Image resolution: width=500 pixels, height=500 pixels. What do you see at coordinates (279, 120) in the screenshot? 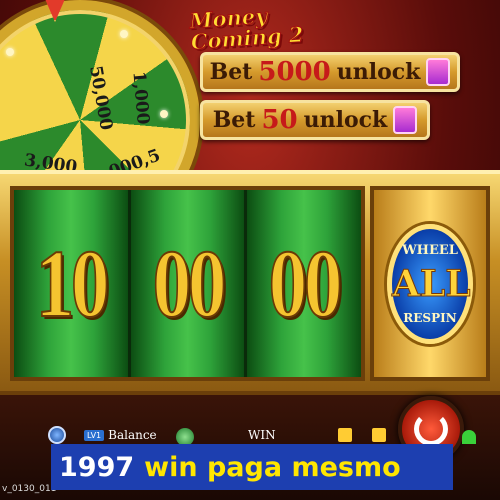
I see `bet-amount: 50` at bounding box center [279, 120].